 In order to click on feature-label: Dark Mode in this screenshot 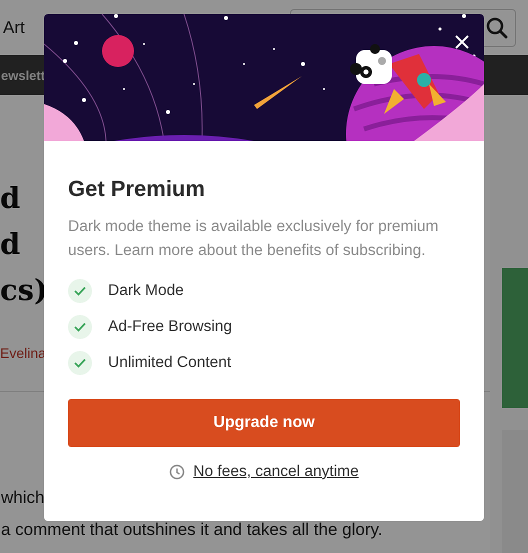, I will do `click(146, 291)`.